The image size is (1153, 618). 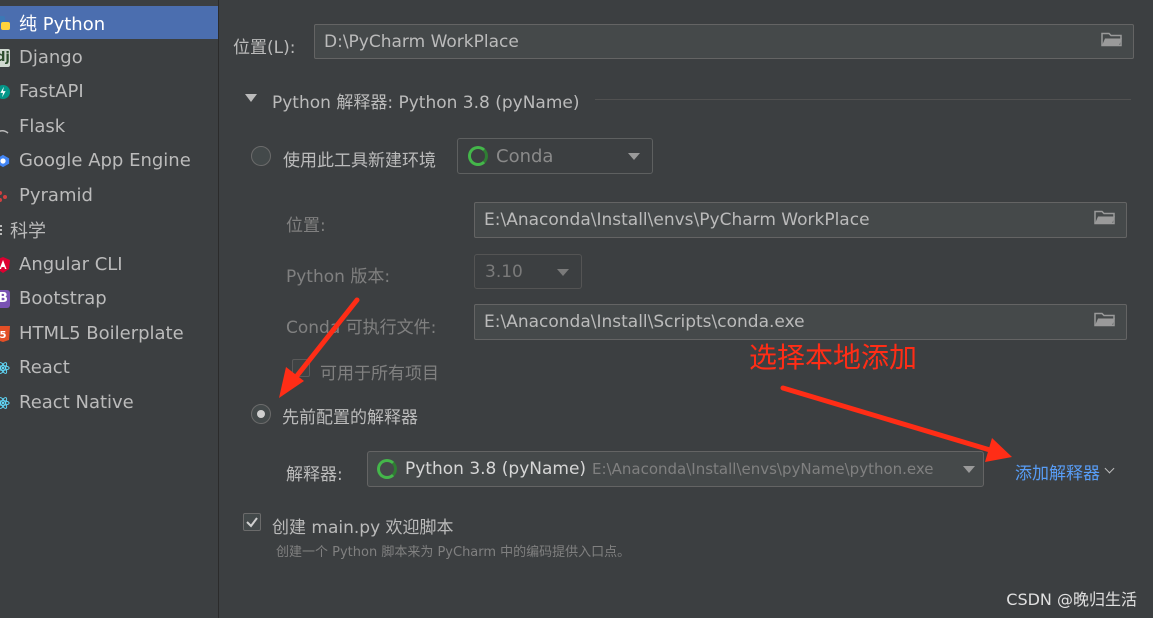 What do you see at coordinates (350, 415) in the screenshot?
I see `previous-interpreter-label: 先前配置的解释器` at bounding box center [350, 415].